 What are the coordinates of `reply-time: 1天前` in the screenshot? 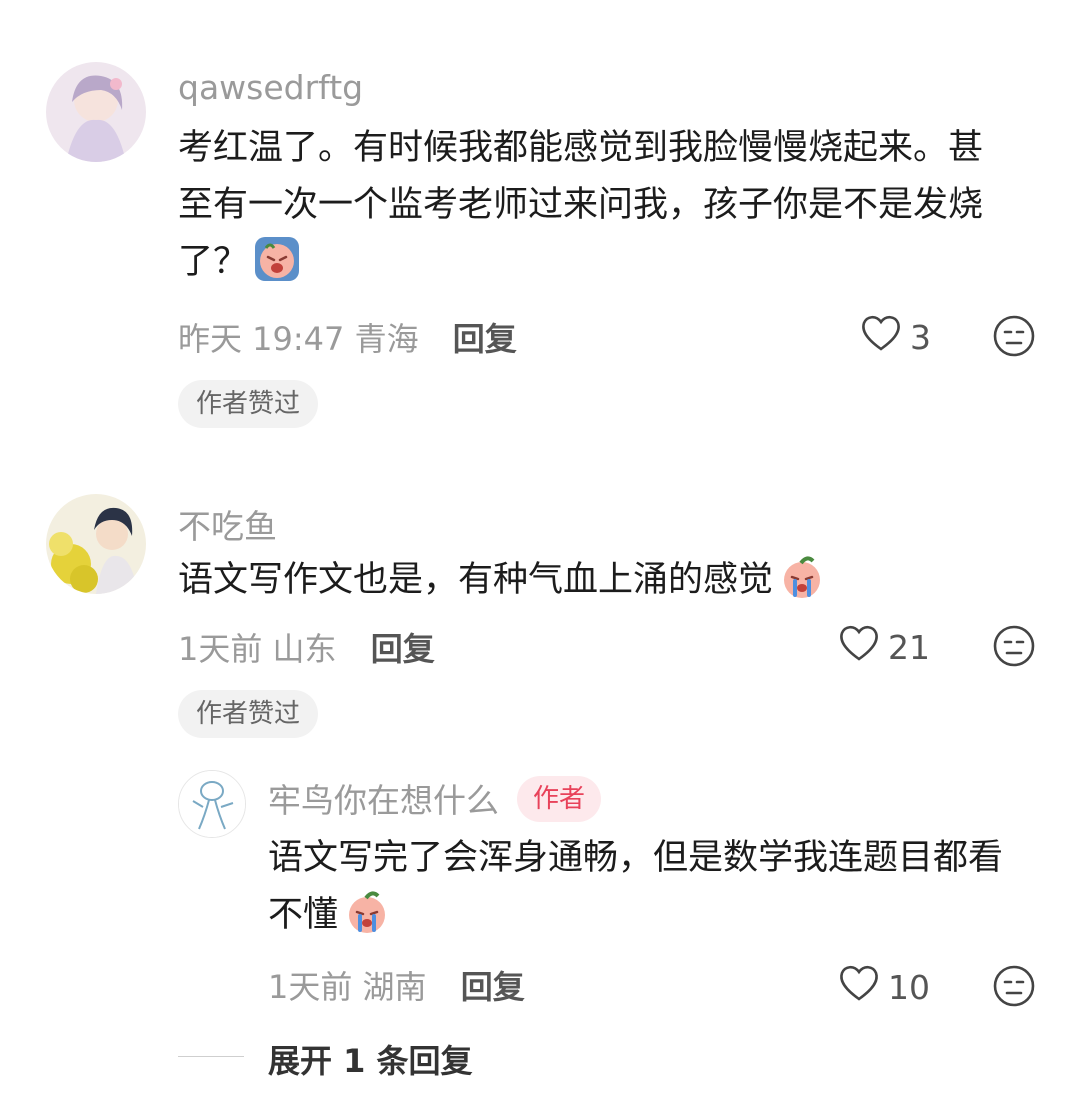 It's located at (310, 987).